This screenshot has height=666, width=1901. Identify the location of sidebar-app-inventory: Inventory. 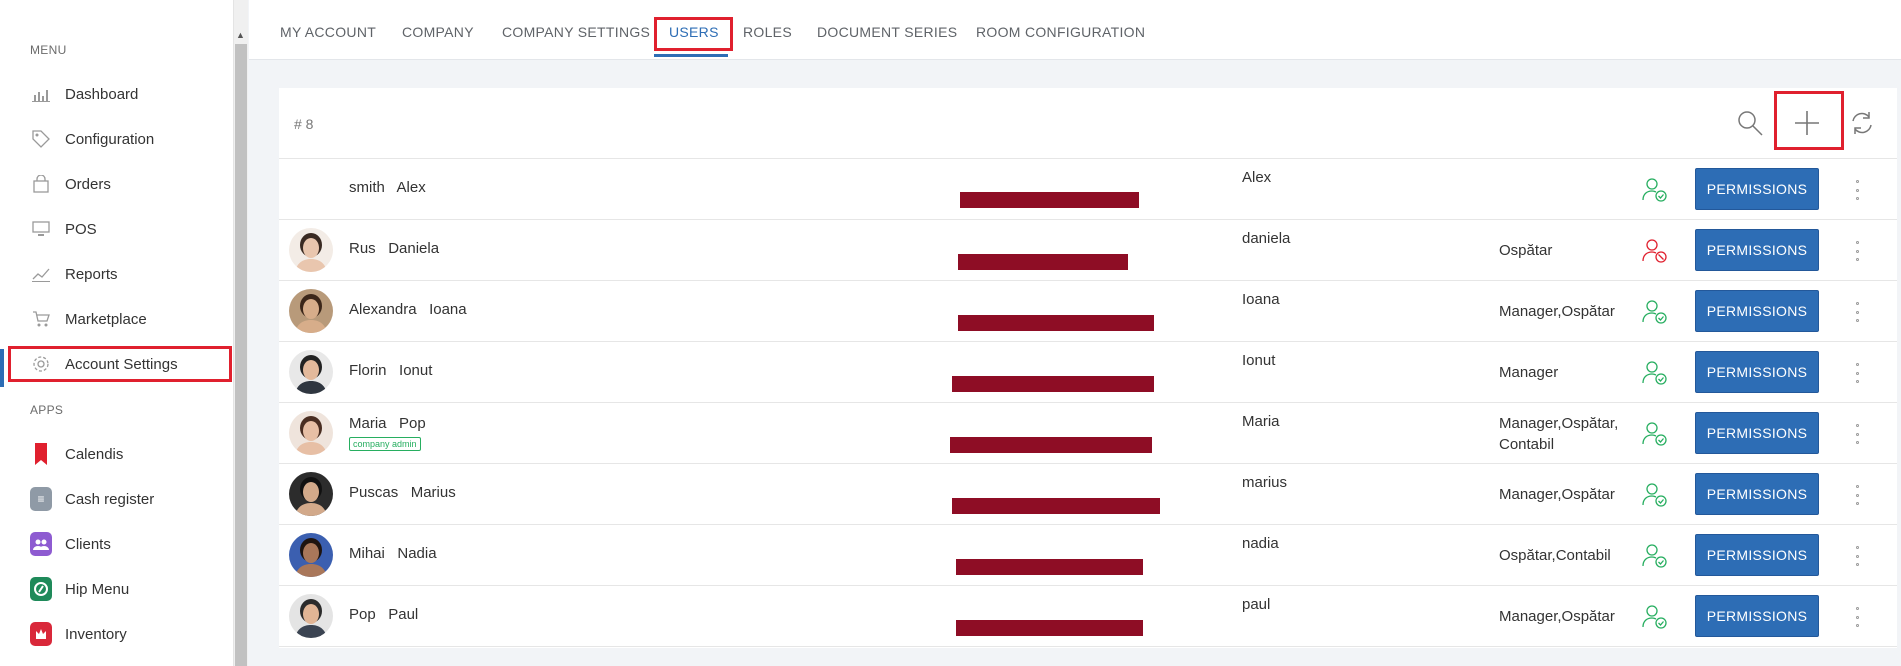
(120, 634).